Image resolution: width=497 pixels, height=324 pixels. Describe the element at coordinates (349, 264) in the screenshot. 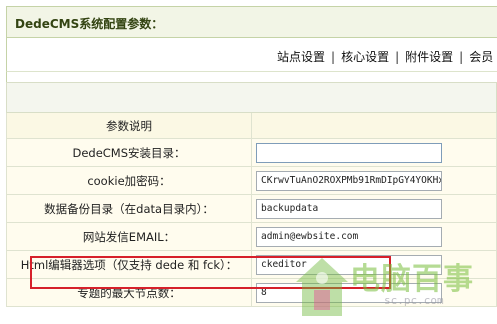

I see `html-editor-input: ckeditor` at that location.